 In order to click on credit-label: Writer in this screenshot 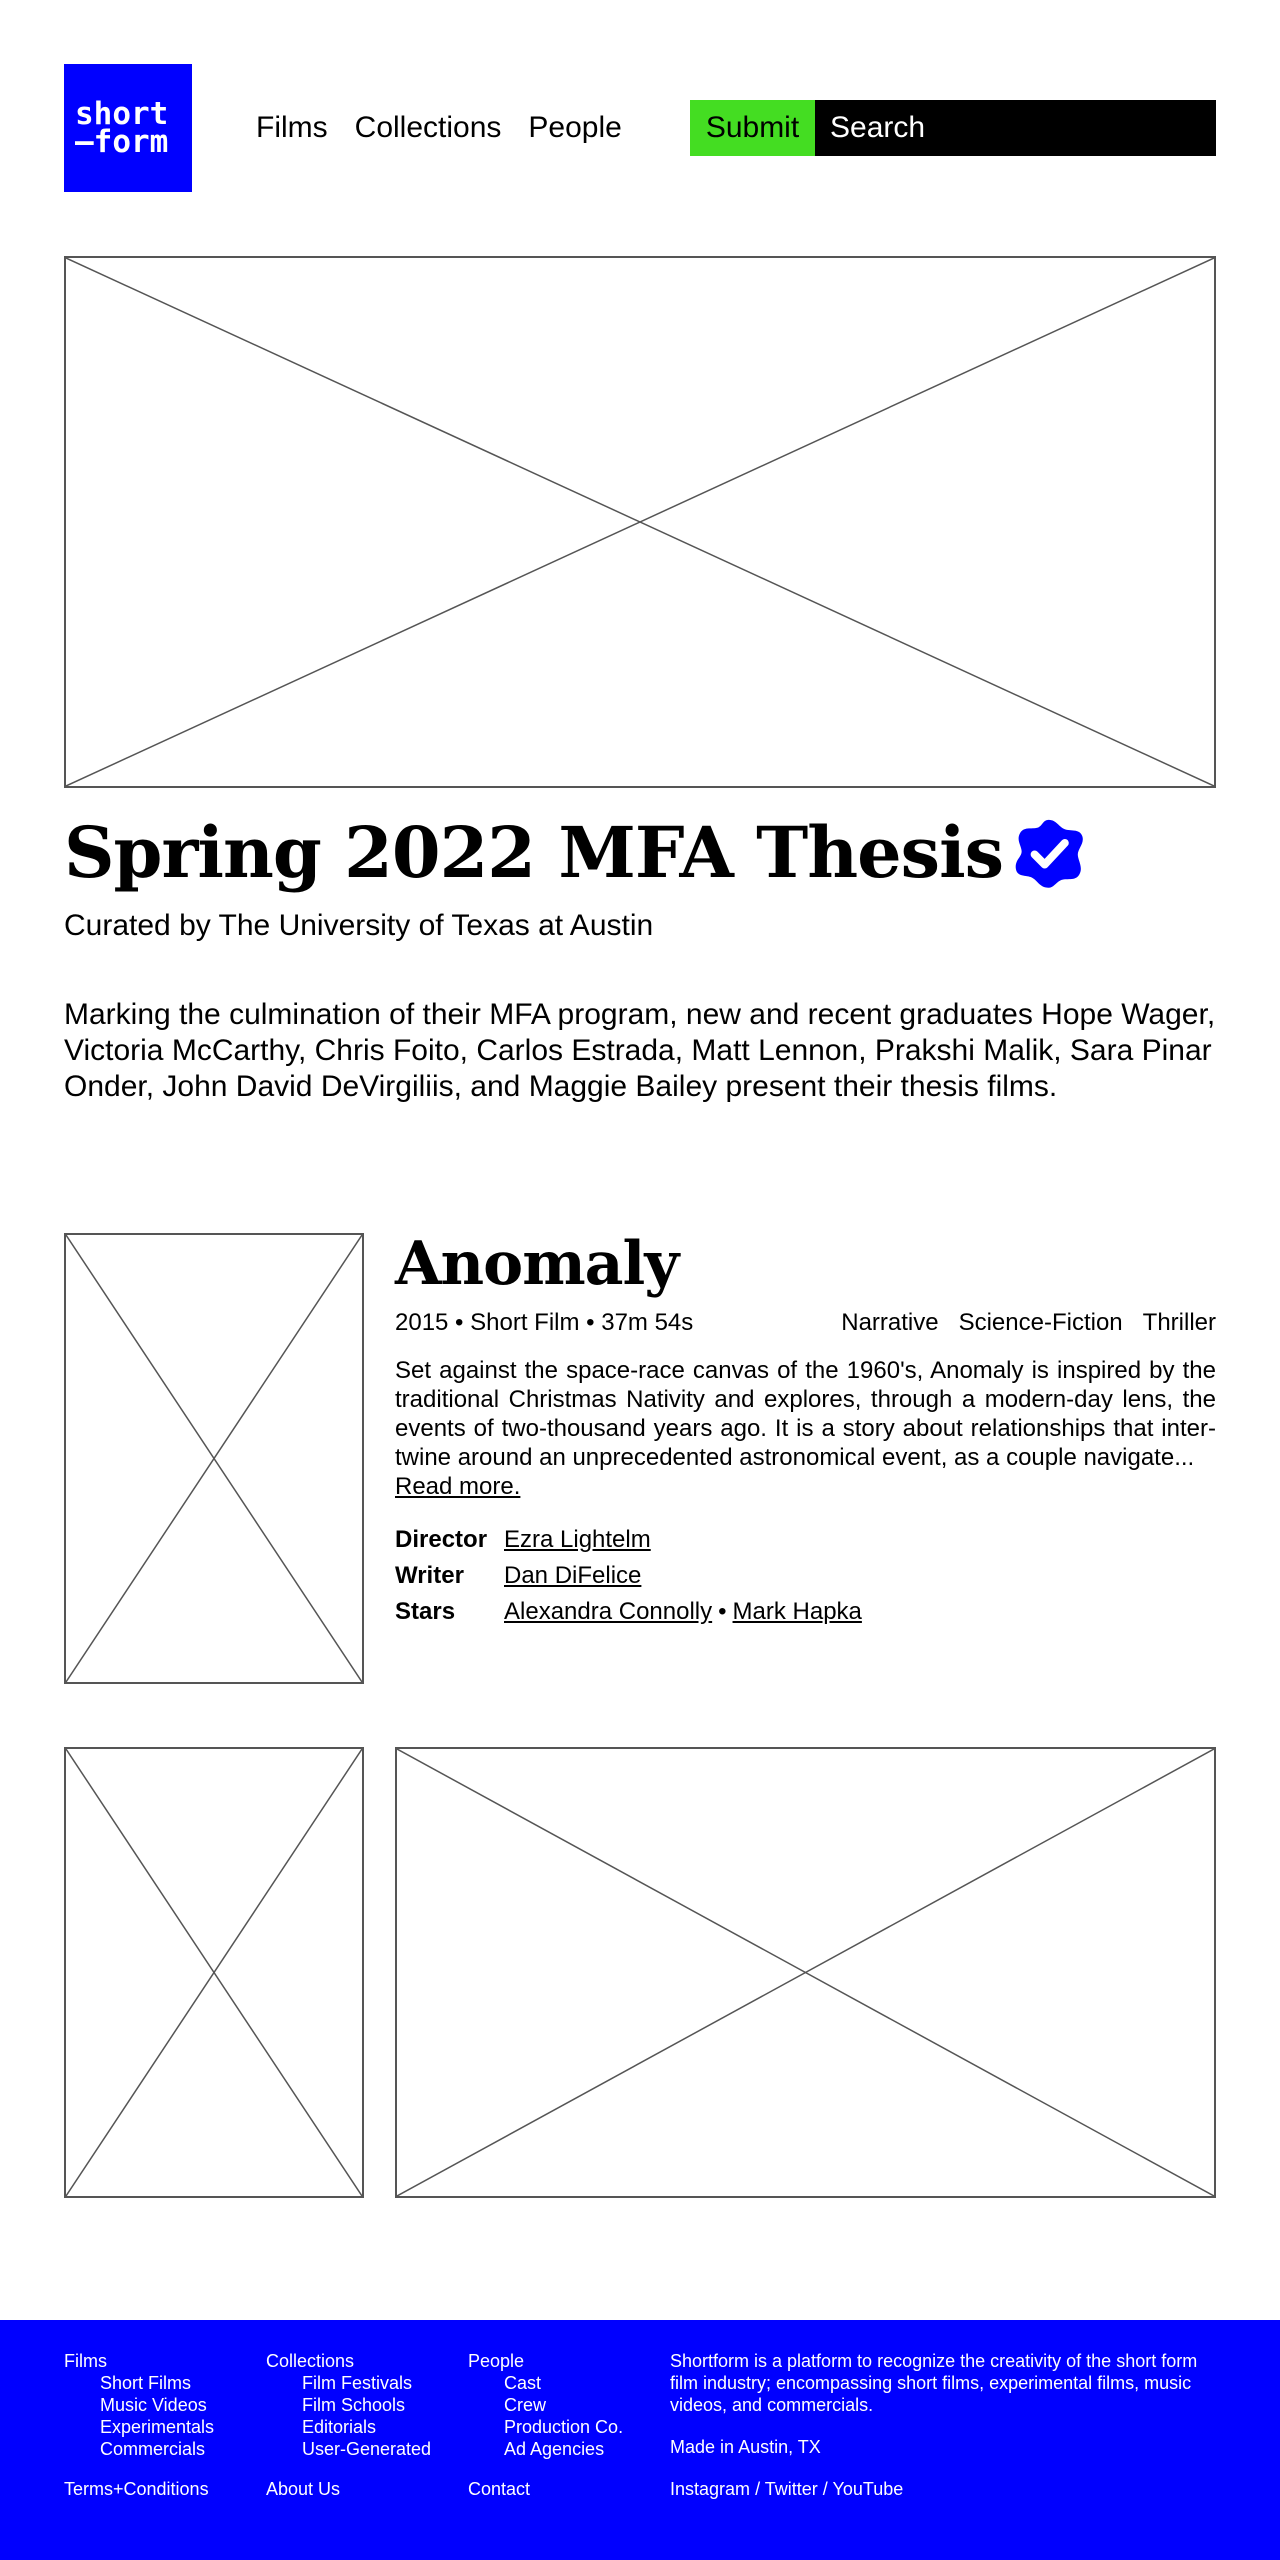, I will do `click(429, 1575)`.